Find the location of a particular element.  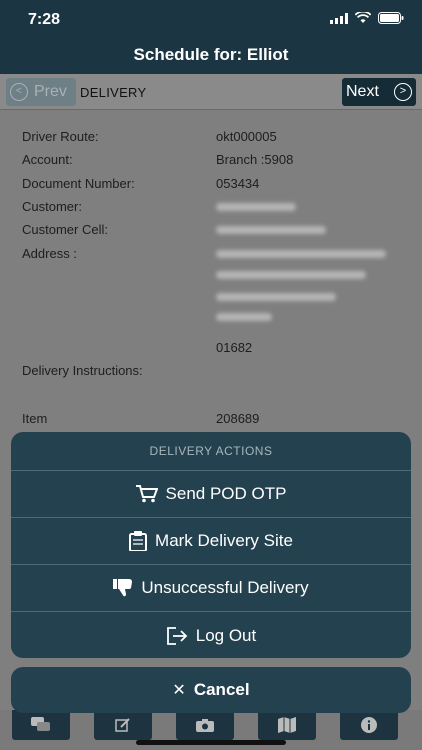

item-value: 208689 is located at coordinates (238, 418).